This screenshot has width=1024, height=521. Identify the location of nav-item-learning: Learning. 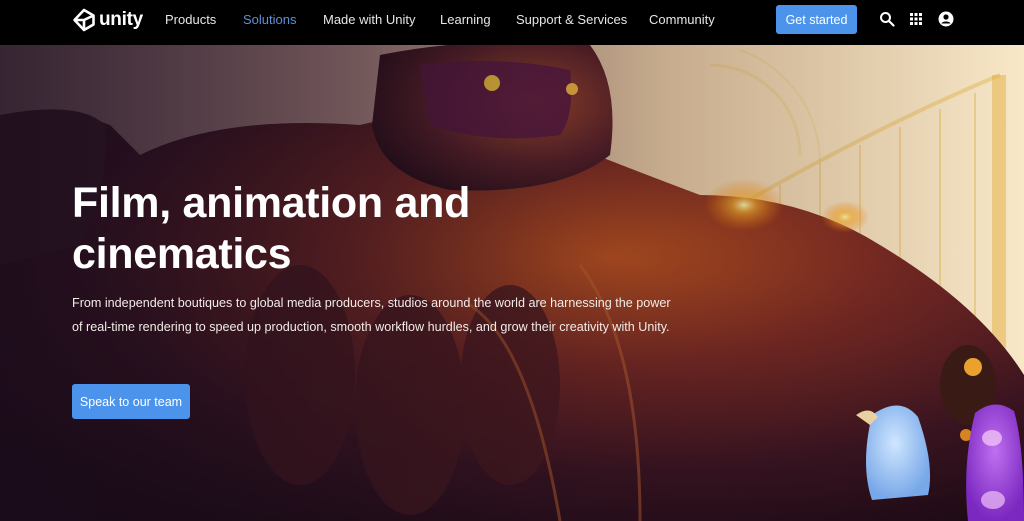
(465, 20).